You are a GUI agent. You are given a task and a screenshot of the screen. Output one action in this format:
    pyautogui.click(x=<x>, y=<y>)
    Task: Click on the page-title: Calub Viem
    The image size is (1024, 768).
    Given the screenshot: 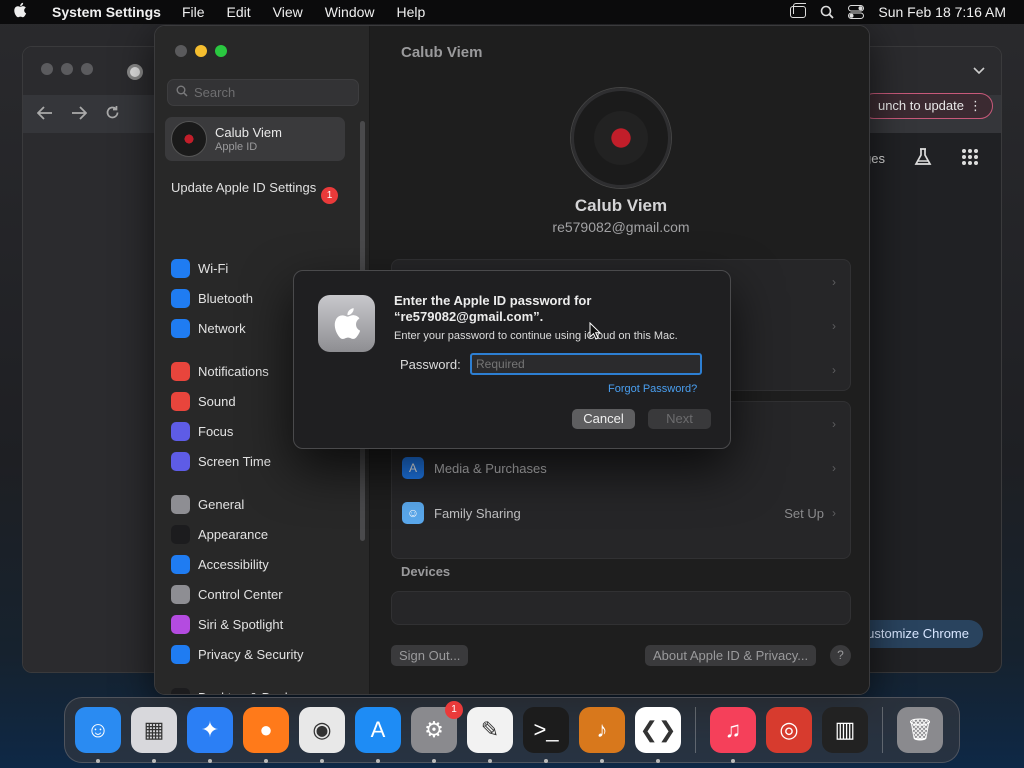 What is the action you would take?
    pyautogui.click(x=442, y=52)
    